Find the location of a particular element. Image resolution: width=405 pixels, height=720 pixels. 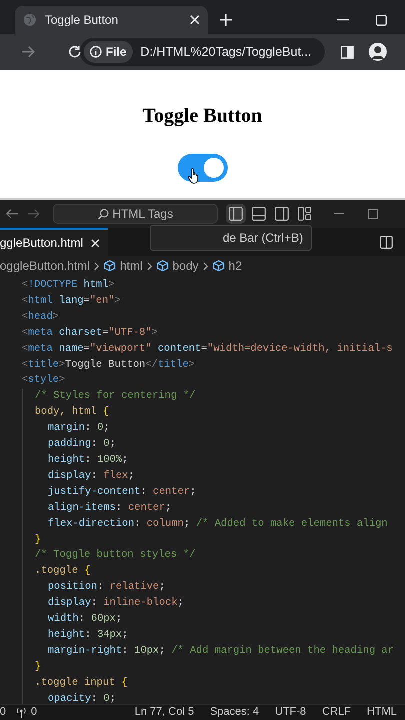

code-line: margin-right: 10px; /* Add margin between the heading ar is located at coordinates (221, 650).